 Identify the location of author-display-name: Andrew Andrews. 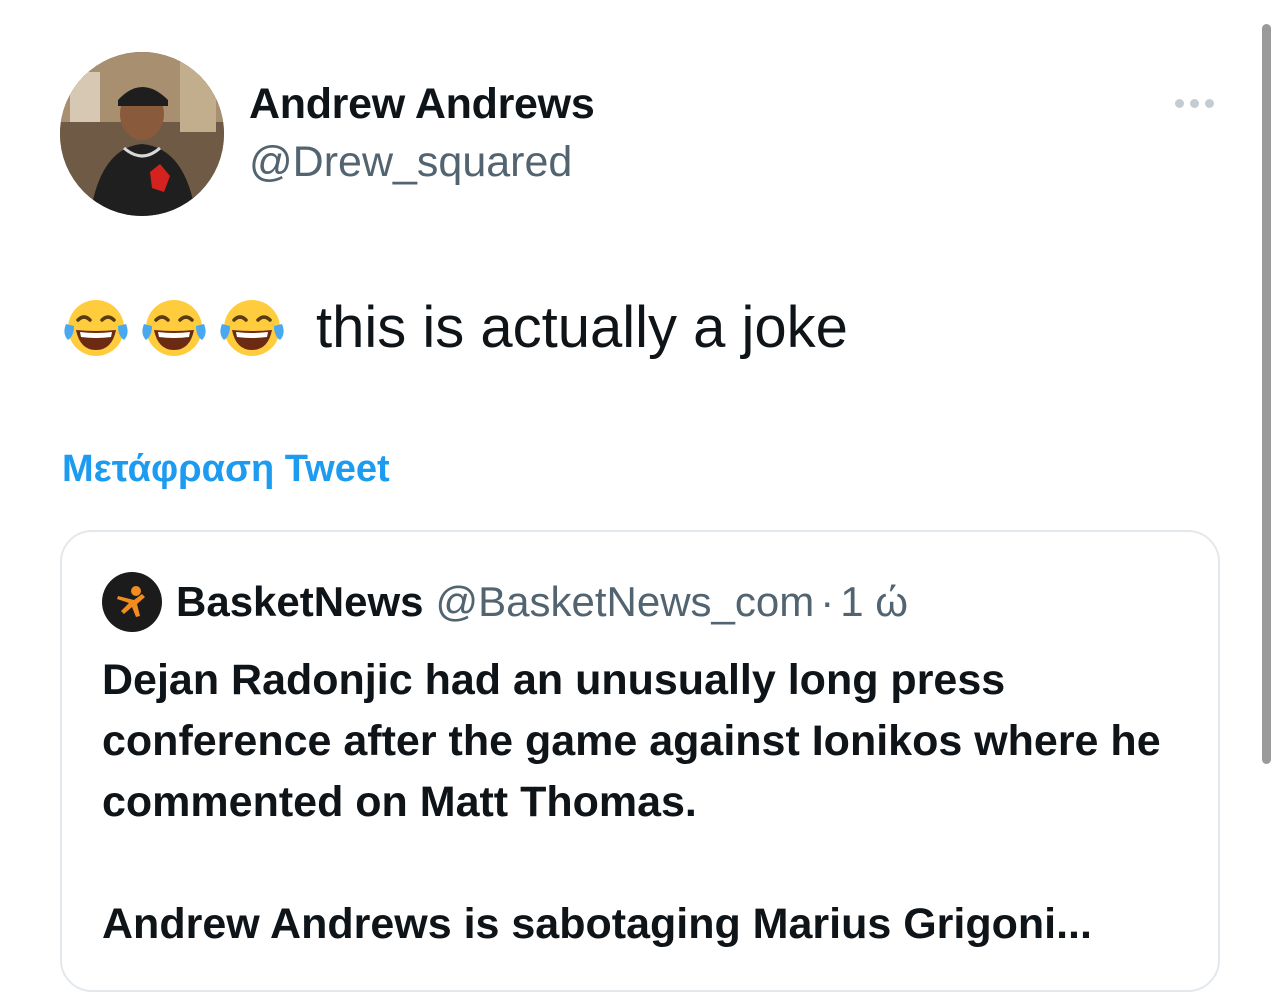
(422, 104).